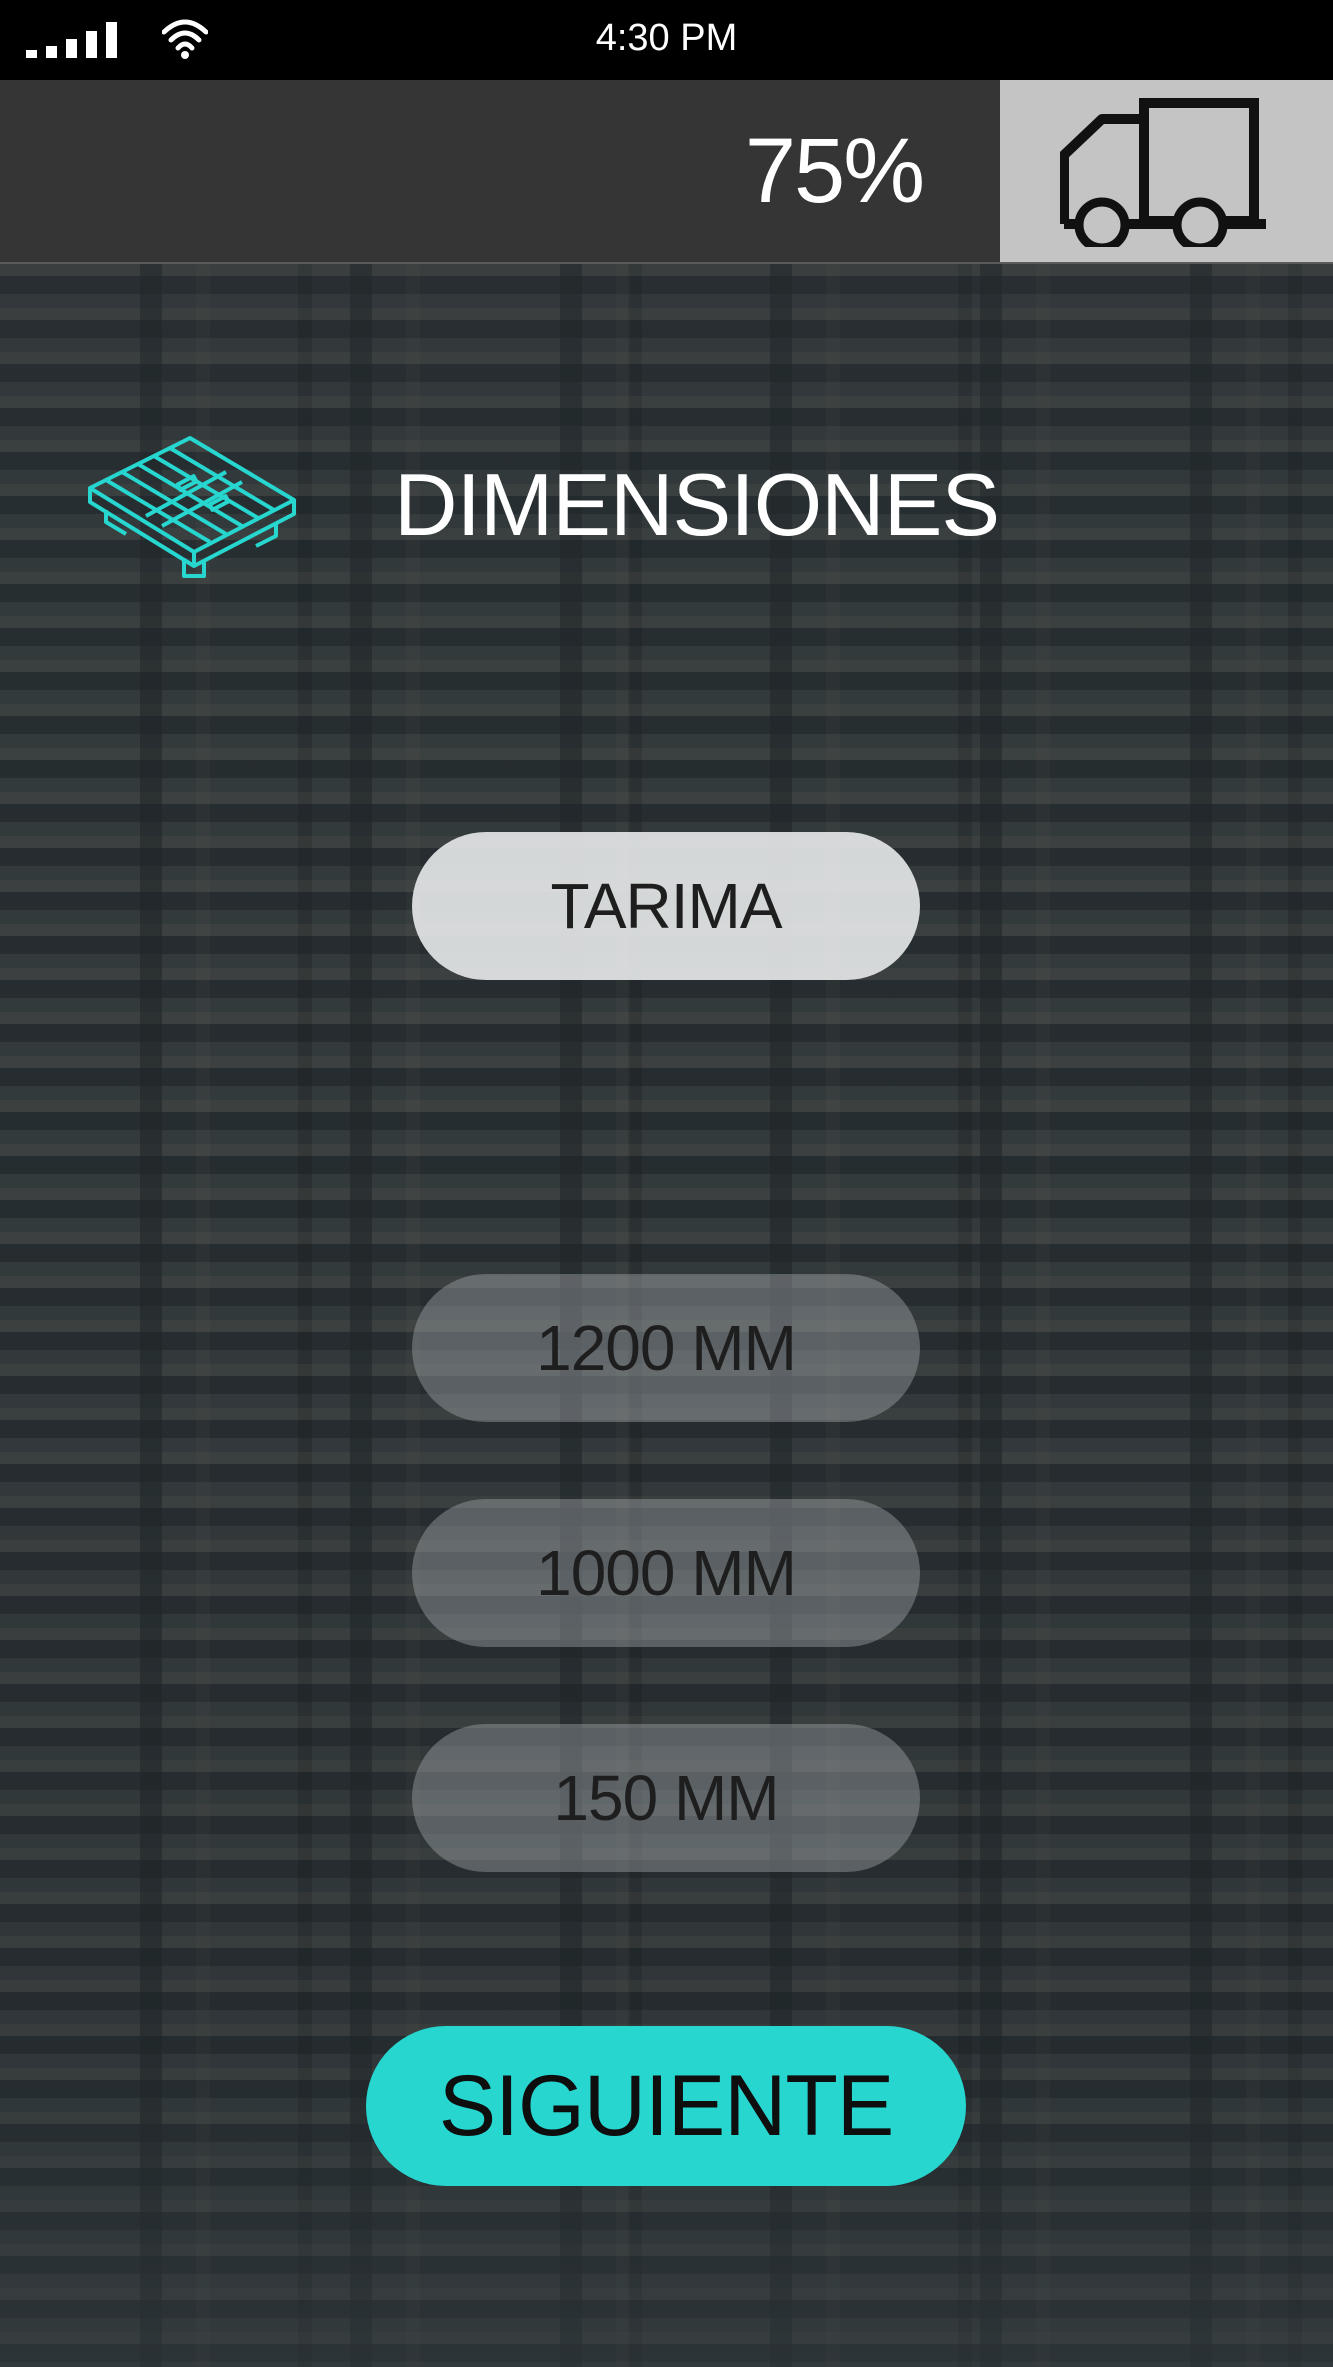 Image resolution: width=1333 pixels, height=2367 pixels. I want to click on status-bar: 4:30 PM, so click(666, 40).